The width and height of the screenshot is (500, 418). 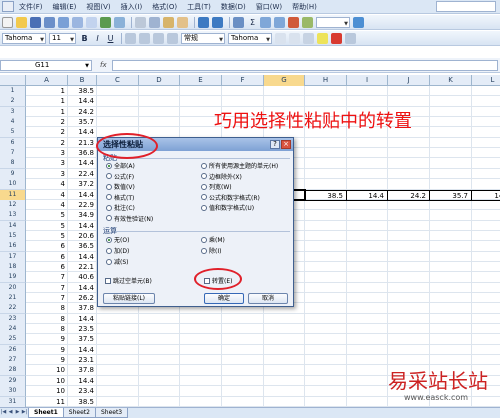 I want to click on row-header-10: 10, so click(x=13, y=185).